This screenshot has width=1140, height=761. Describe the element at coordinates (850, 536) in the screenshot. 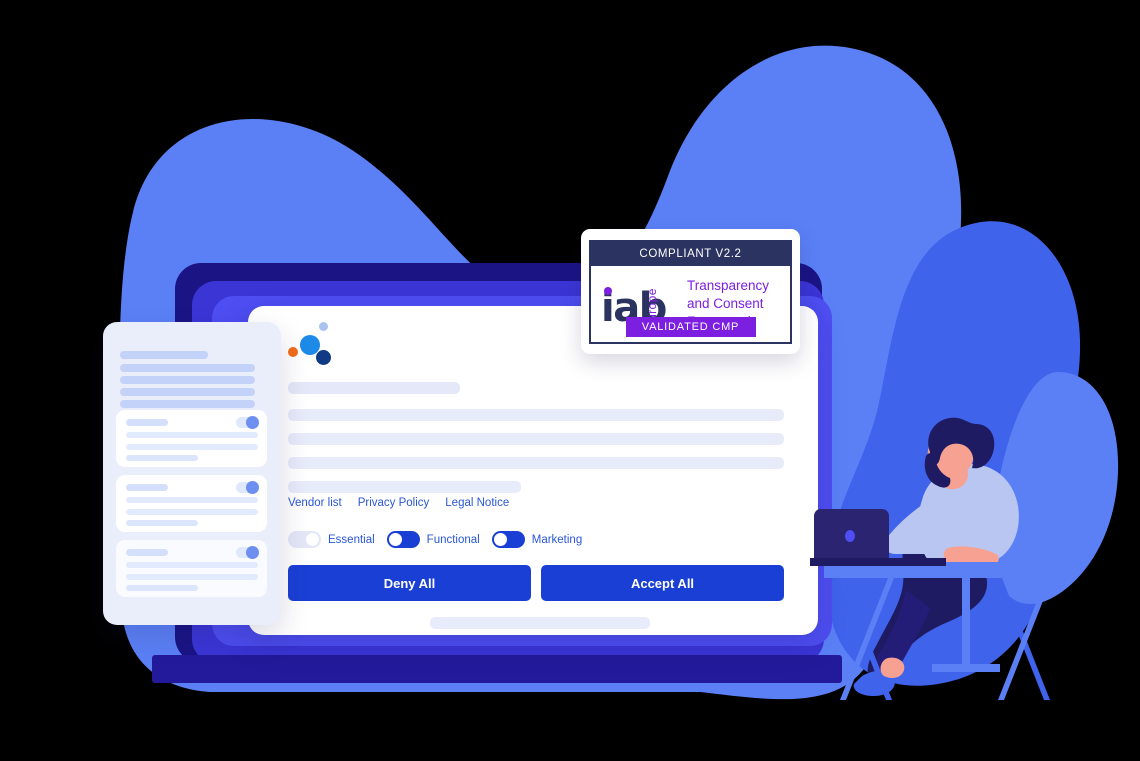

I see `laptop-camera-icon` at that location.